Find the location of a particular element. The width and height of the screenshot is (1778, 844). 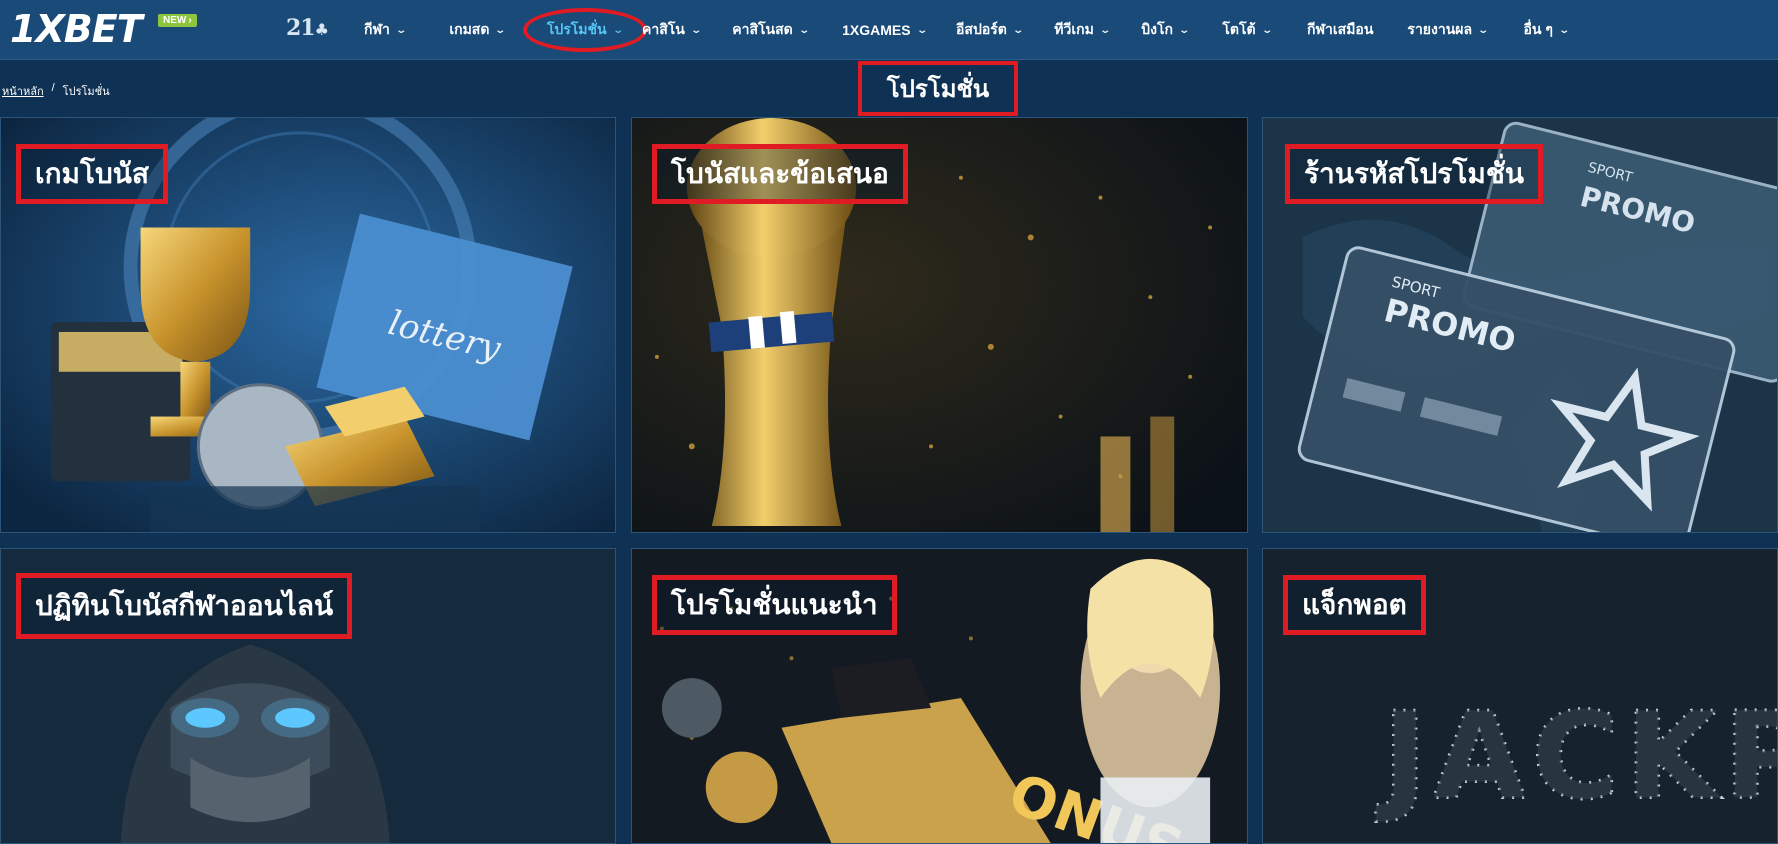

card-title: โบนัสและข้อเสนอ is located at coordinates (780, 174).